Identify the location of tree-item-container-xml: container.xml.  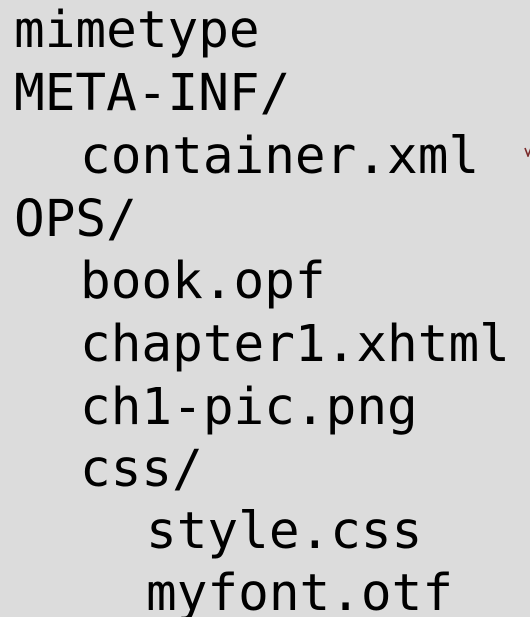
(280, 156).